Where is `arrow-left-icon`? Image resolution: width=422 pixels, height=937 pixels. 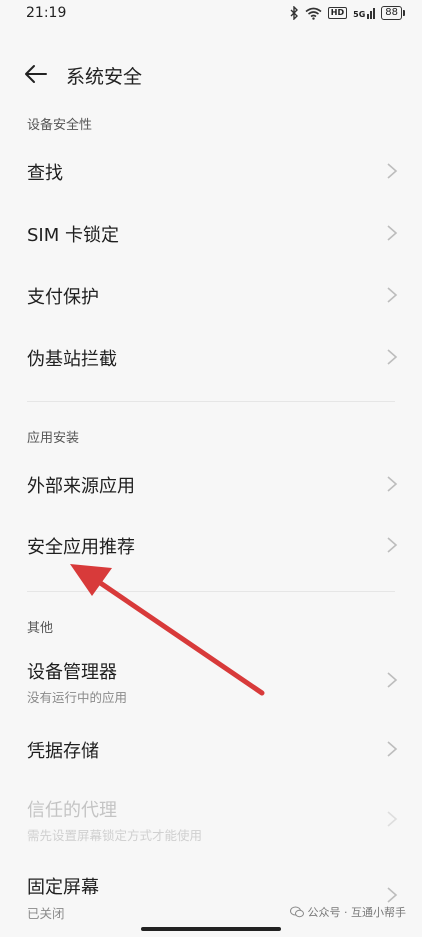 arrow-left-icon is located at coordinates (36, 74).